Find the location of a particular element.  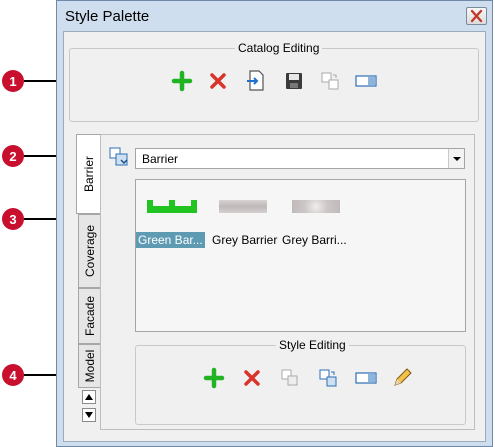

callout-2: 2 is located at coordinates (13, 156).